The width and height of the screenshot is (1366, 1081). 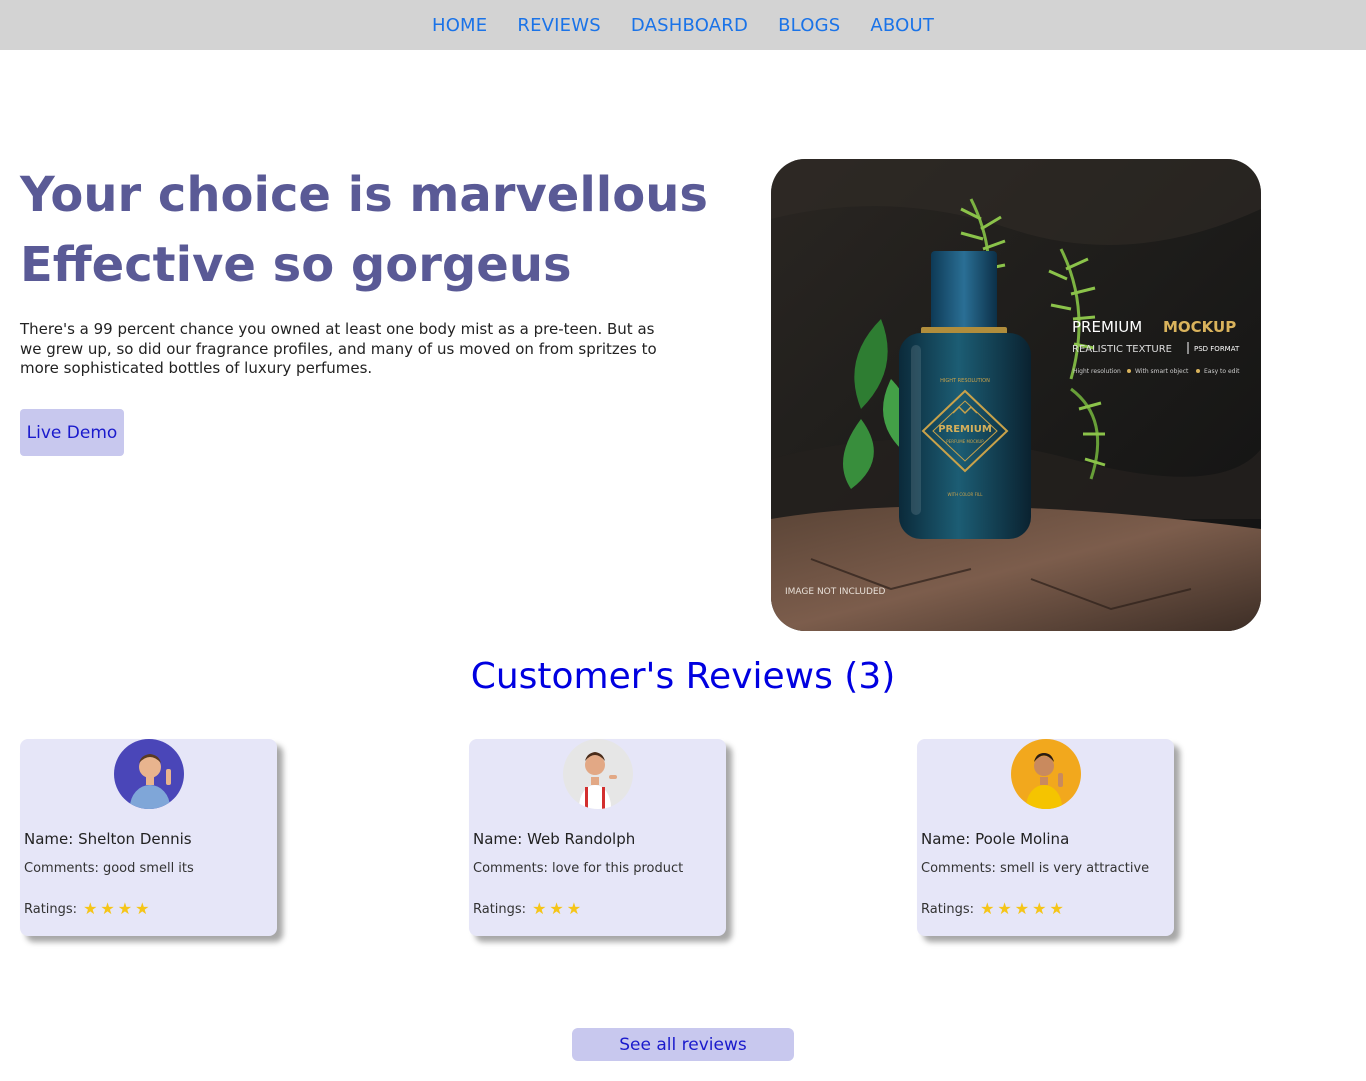 What do you see at coordinates (528, 909) in the screenshot?
I see `rating-row: Ratings: ★ ★ ★` at bounding box center [528, 909].